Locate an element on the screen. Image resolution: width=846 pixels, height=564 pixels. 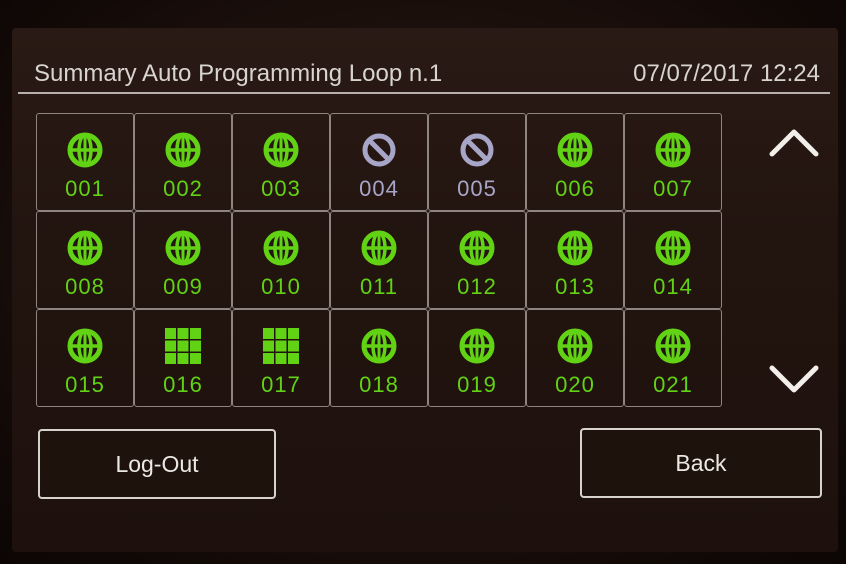
device-number: 001 is located at coordinates (85, 188).